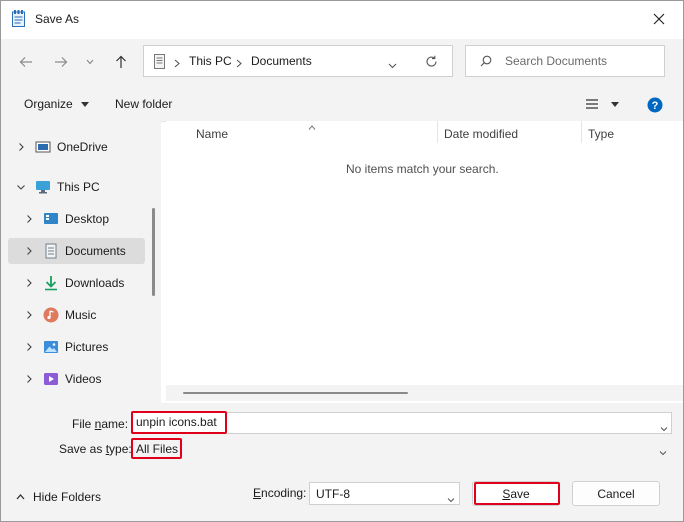 Image resolution: width=684 pixels, height=522 pixels. What do you see at coordinates (95, 251) in the screenshot?
I see `tree-label-documents: Documents` at bounding box center [95, 251].